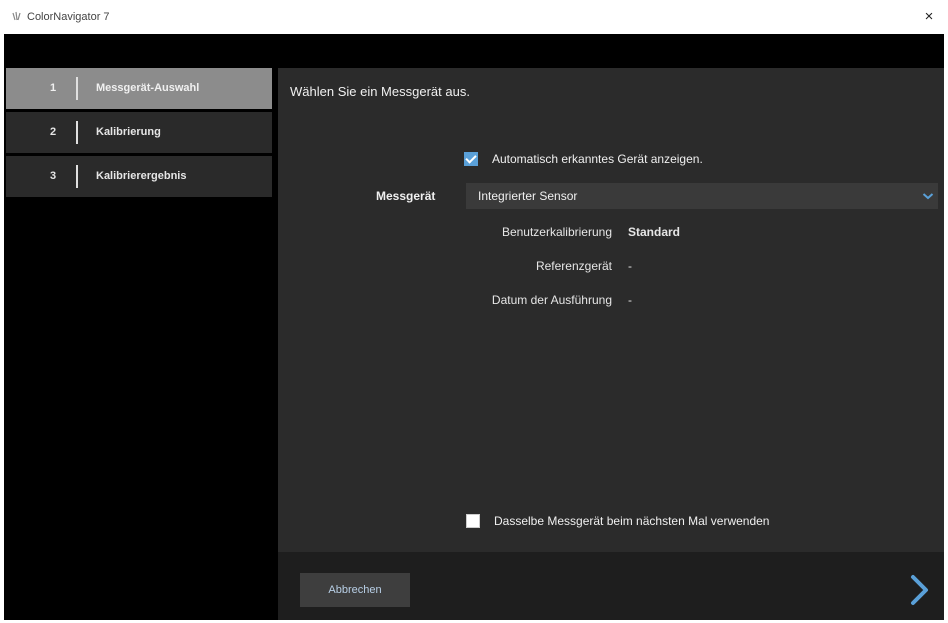  I want to click on close-icon: ×, so click(929, 17).